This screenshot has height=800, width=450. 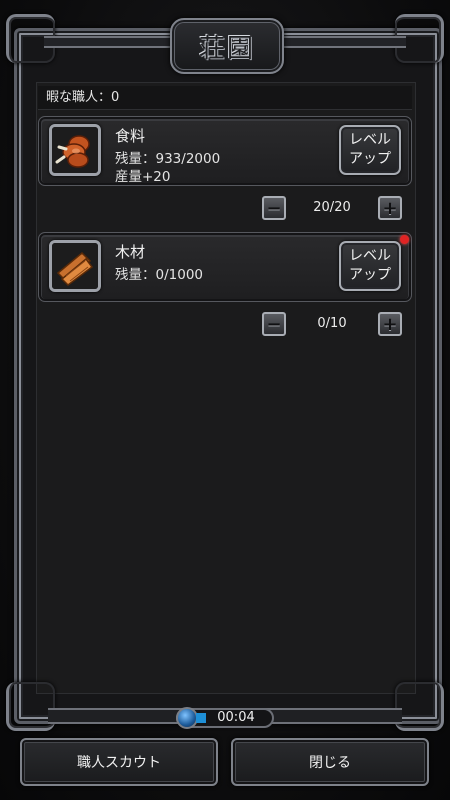 I want to click on resource-name: 食料, so click(x=130, y=136).